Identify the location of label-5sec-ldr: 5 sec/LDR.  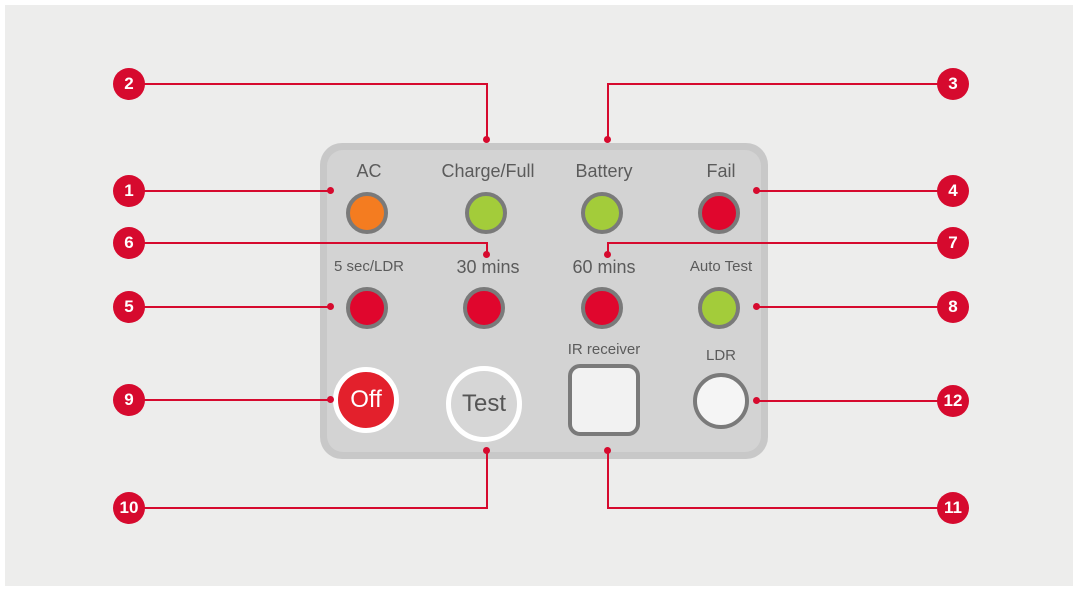
(369, 266).